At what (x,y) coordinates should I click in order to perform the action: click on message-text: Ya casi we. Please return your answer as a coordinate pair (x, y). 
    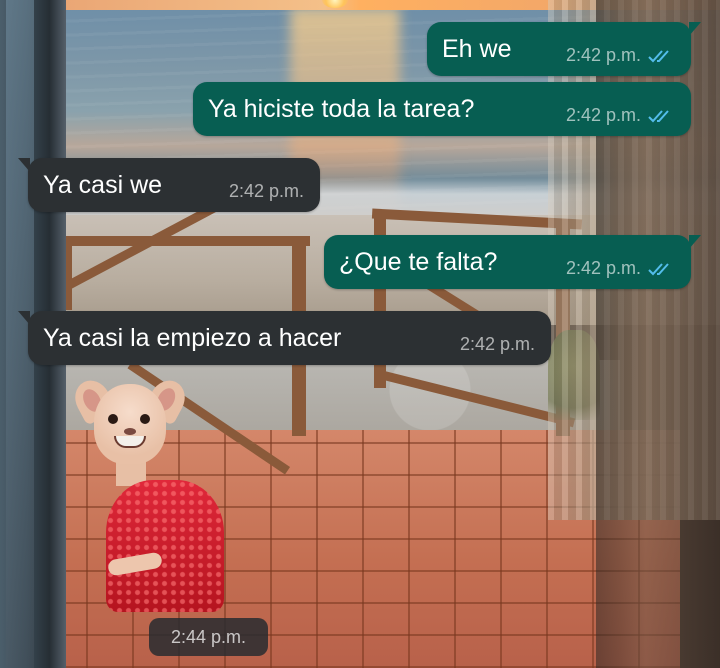
    Looking at the image, I should click on (103, 184).